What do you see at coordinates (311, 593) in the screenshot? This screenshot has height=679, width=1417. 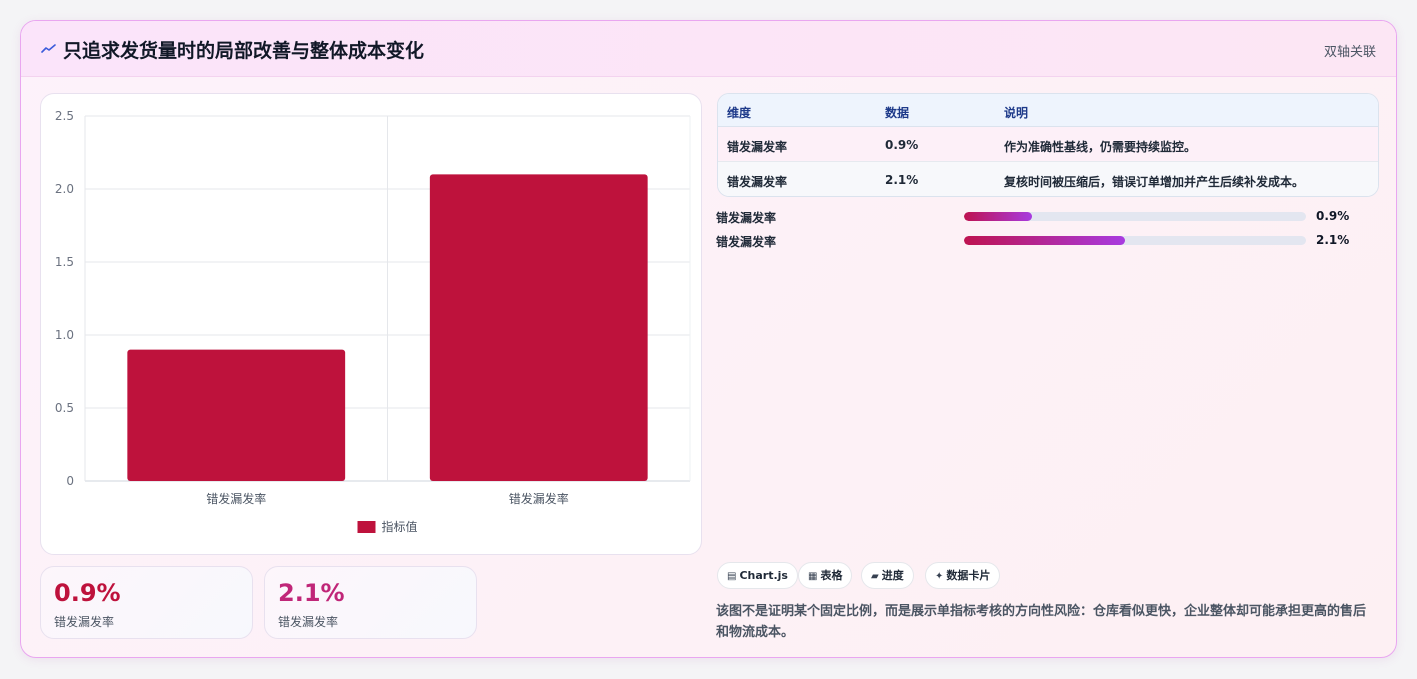 I see `stat-value: 2.1%` at bounding box center [311, 593].